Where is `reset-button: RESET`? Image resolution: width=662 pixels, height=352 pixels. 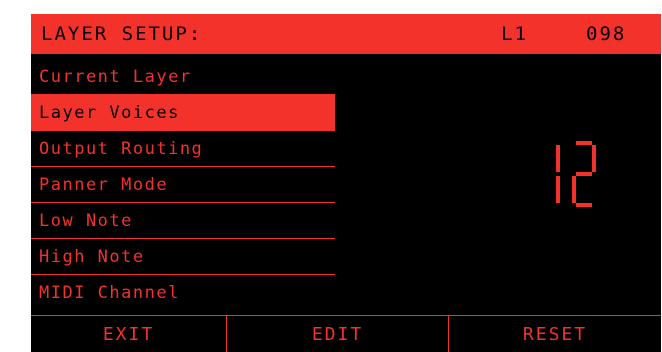 reset-button: RESET is located at coordinates (555, 334).